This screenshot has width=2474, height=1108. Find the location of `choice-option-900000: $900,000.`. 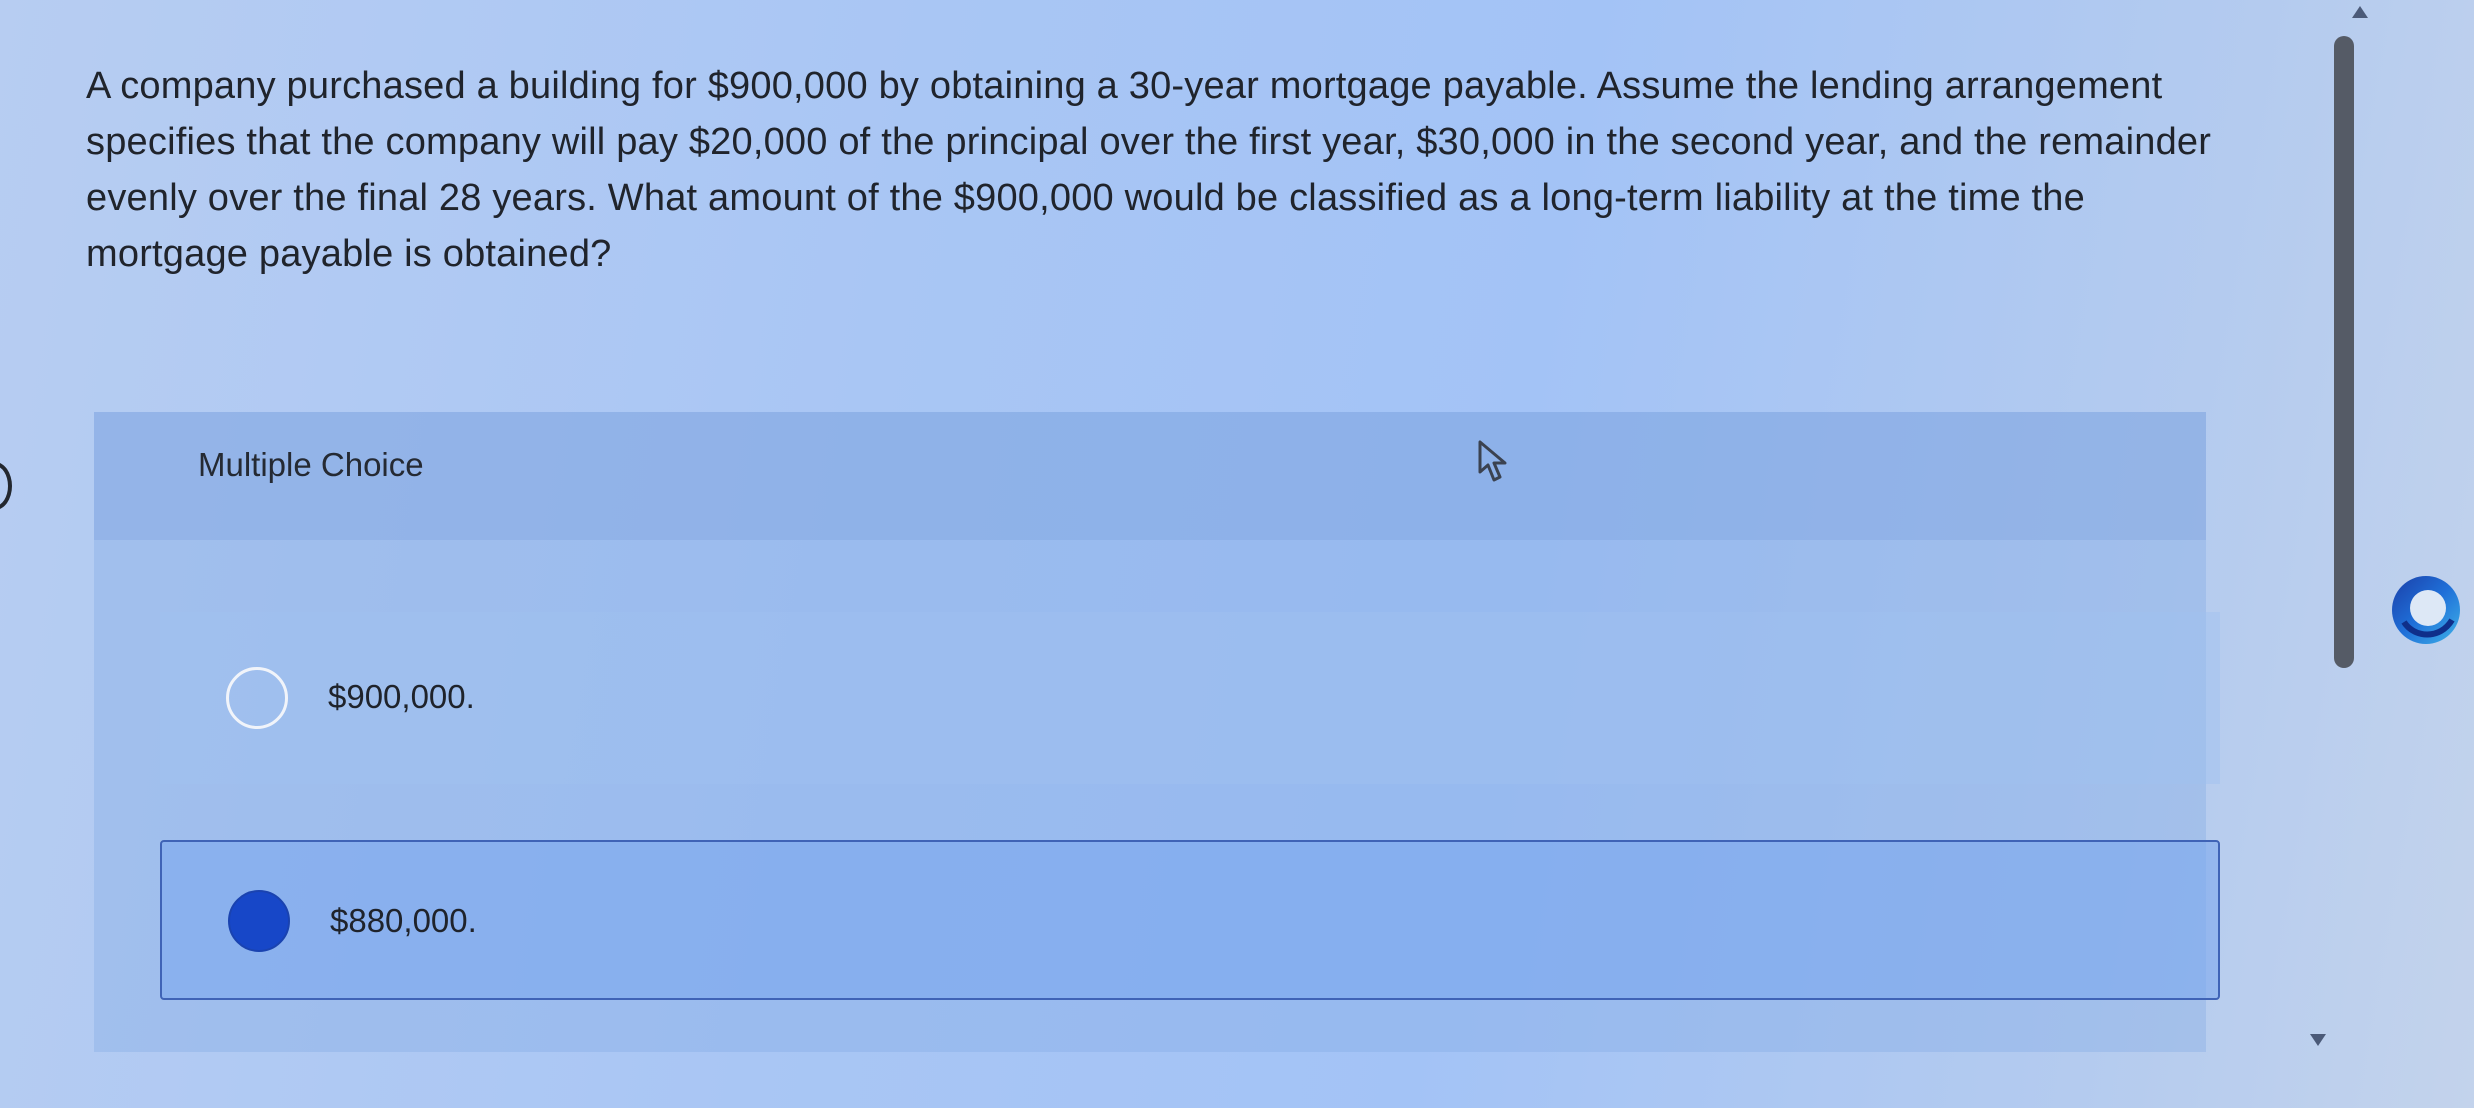

choice-option-900000: $900,000. is located at coordinates (1190, 698).